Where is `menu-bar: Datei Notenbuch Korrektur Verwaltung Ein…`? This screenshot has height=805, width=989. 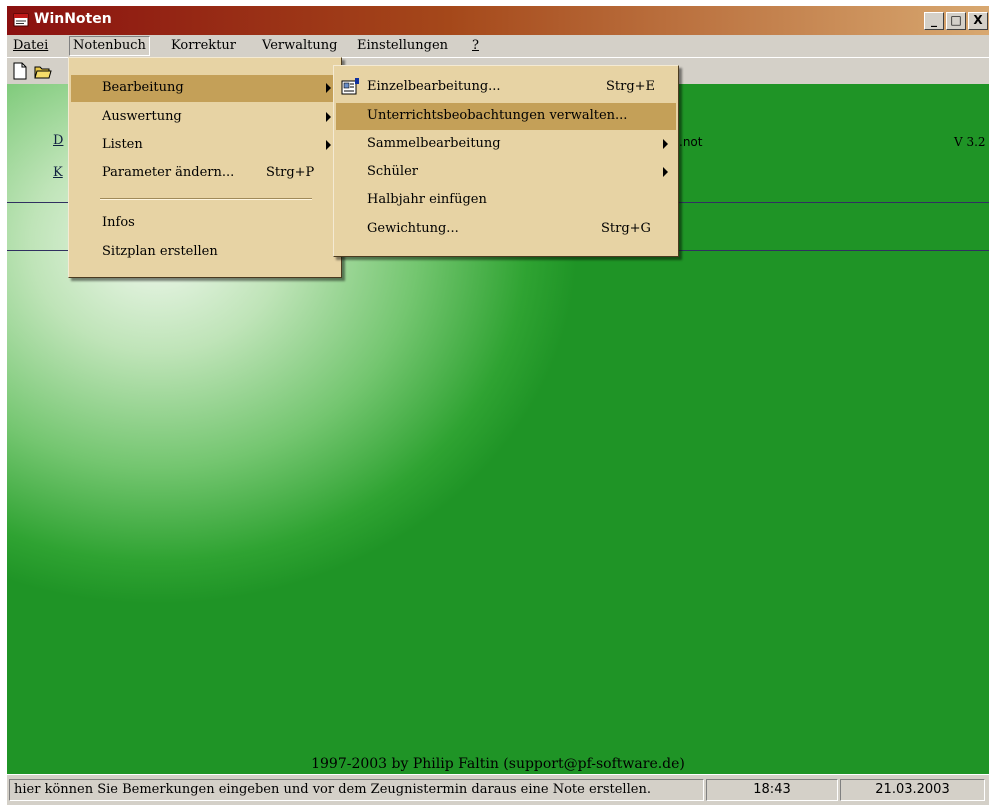 menu-bar: Datei Notenbuch Korrektur Verwaltung Ein… is located at coordinates (498, 46).